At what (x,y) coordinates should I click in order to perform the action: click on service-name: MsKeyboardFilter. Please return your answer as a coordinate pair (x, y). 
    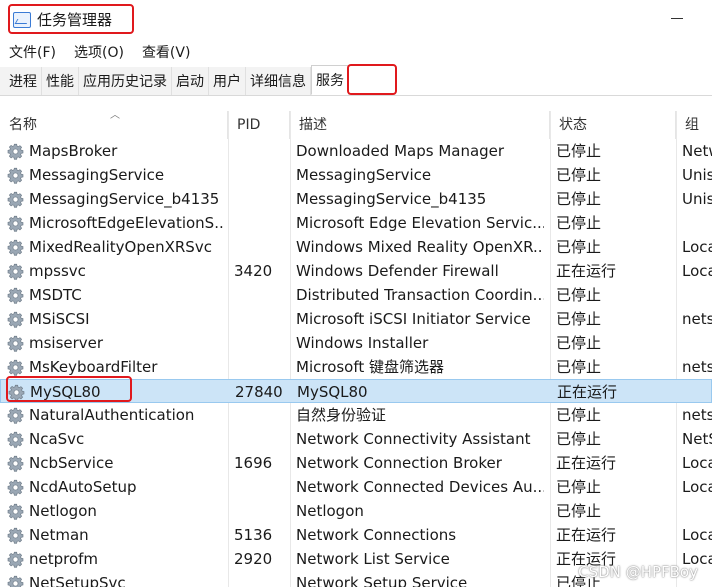
    Looking at the image, I should click on (93, 367).